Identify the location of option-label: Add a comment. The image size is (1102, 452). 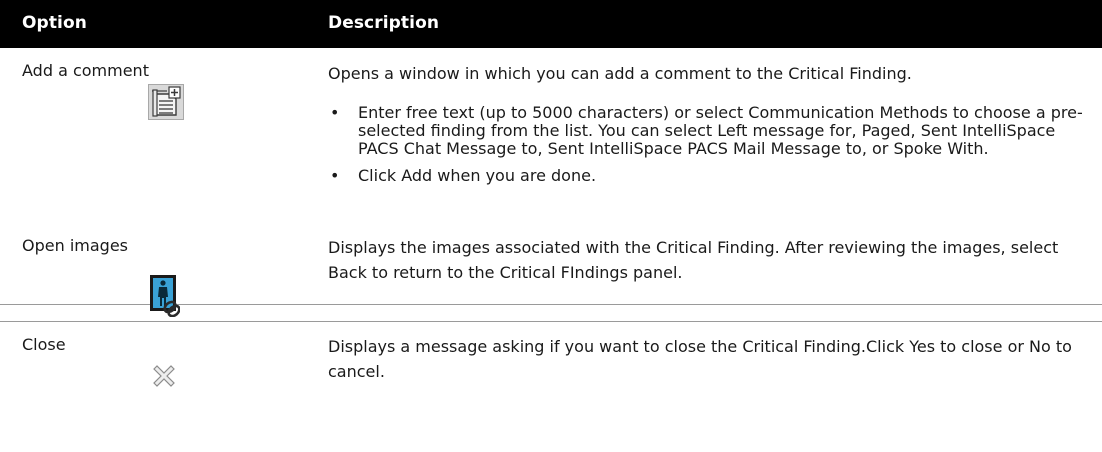
(85, 70).